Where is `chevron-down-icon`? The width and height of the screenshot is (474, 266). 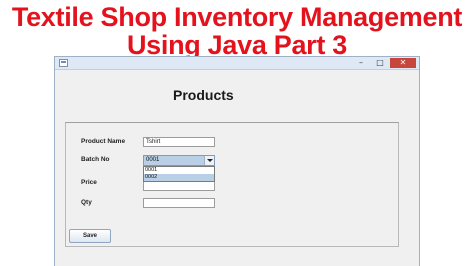
chevron-down-icon is located at coordinates (209, 160).